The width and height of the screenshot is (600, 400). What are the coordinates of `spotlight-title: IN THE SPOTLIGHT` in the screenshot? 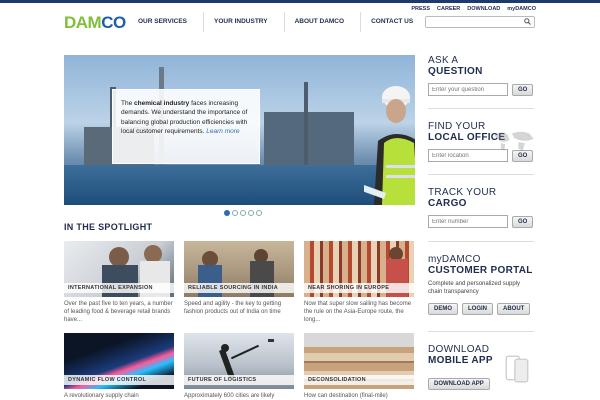 It's located at (108, 227).